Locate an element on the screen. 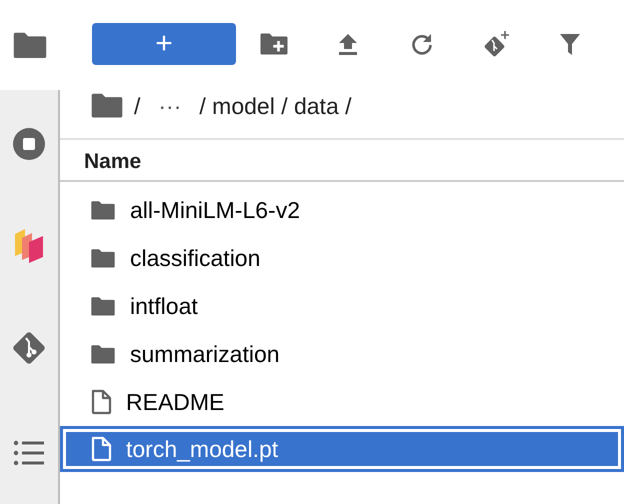 This screenshot has width=624, height=504. file-row: all-MiniLM-L6-v2 is located at coordinates (342, 210).